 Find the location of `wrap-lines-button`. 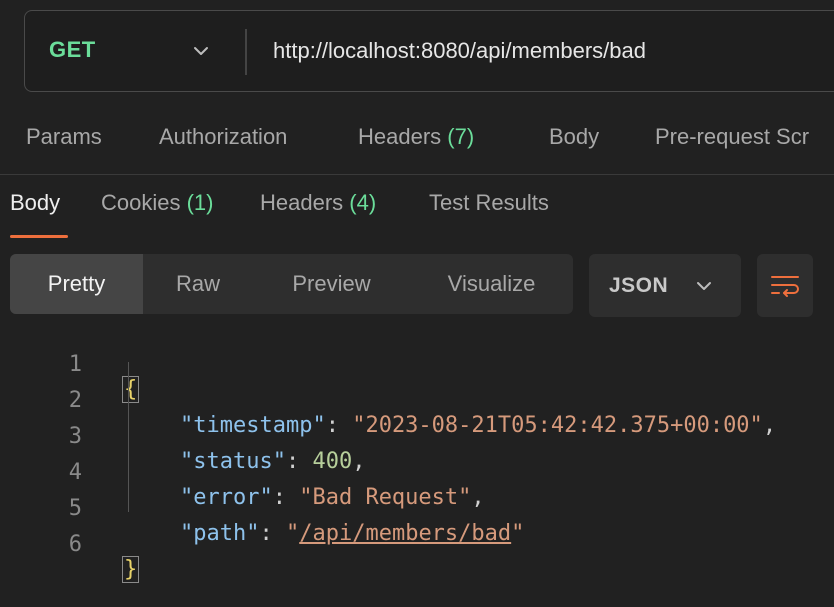

wrap-lines-button is located at coordinates (785, 285).